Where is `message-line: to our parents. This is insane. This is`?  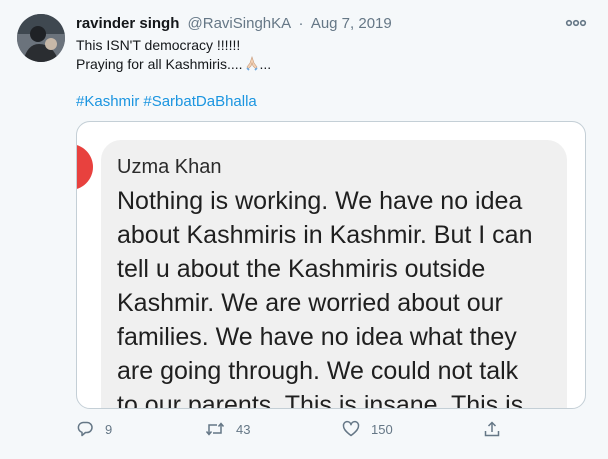 message-line: to our parents. This is insane. This is is located at coordinates (320, 400).